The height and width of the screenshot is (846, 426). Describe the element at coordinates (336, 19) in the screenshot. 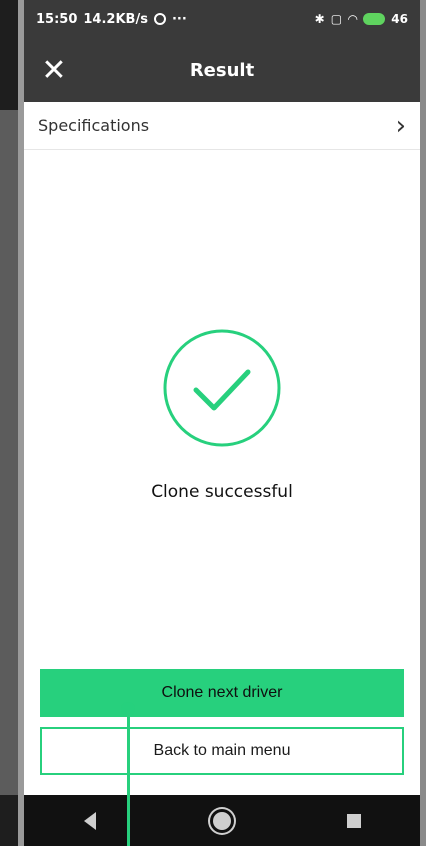

I see `sim-icon: ▢` at that location.